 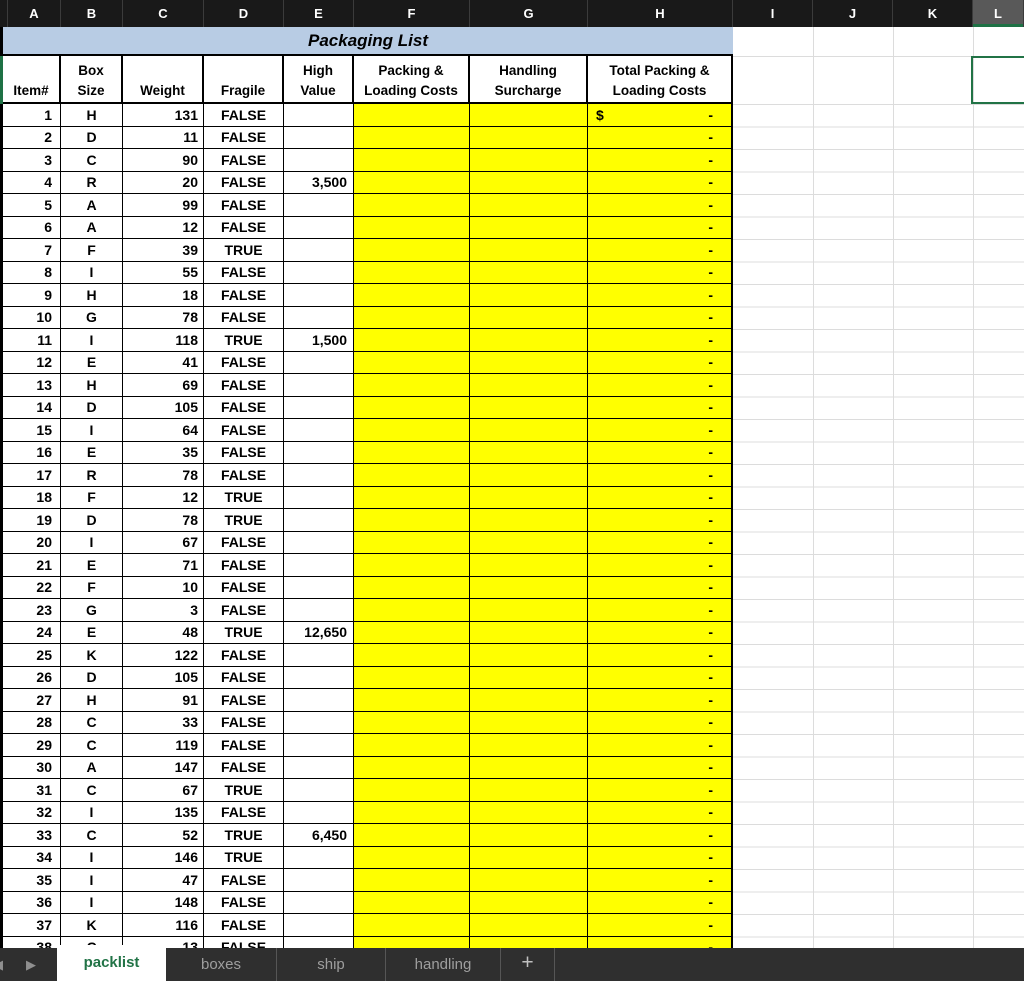 What do you see at coordinates (92, 452) in the screenshot?
I see `cell: E` at bounding box center [92, 452].